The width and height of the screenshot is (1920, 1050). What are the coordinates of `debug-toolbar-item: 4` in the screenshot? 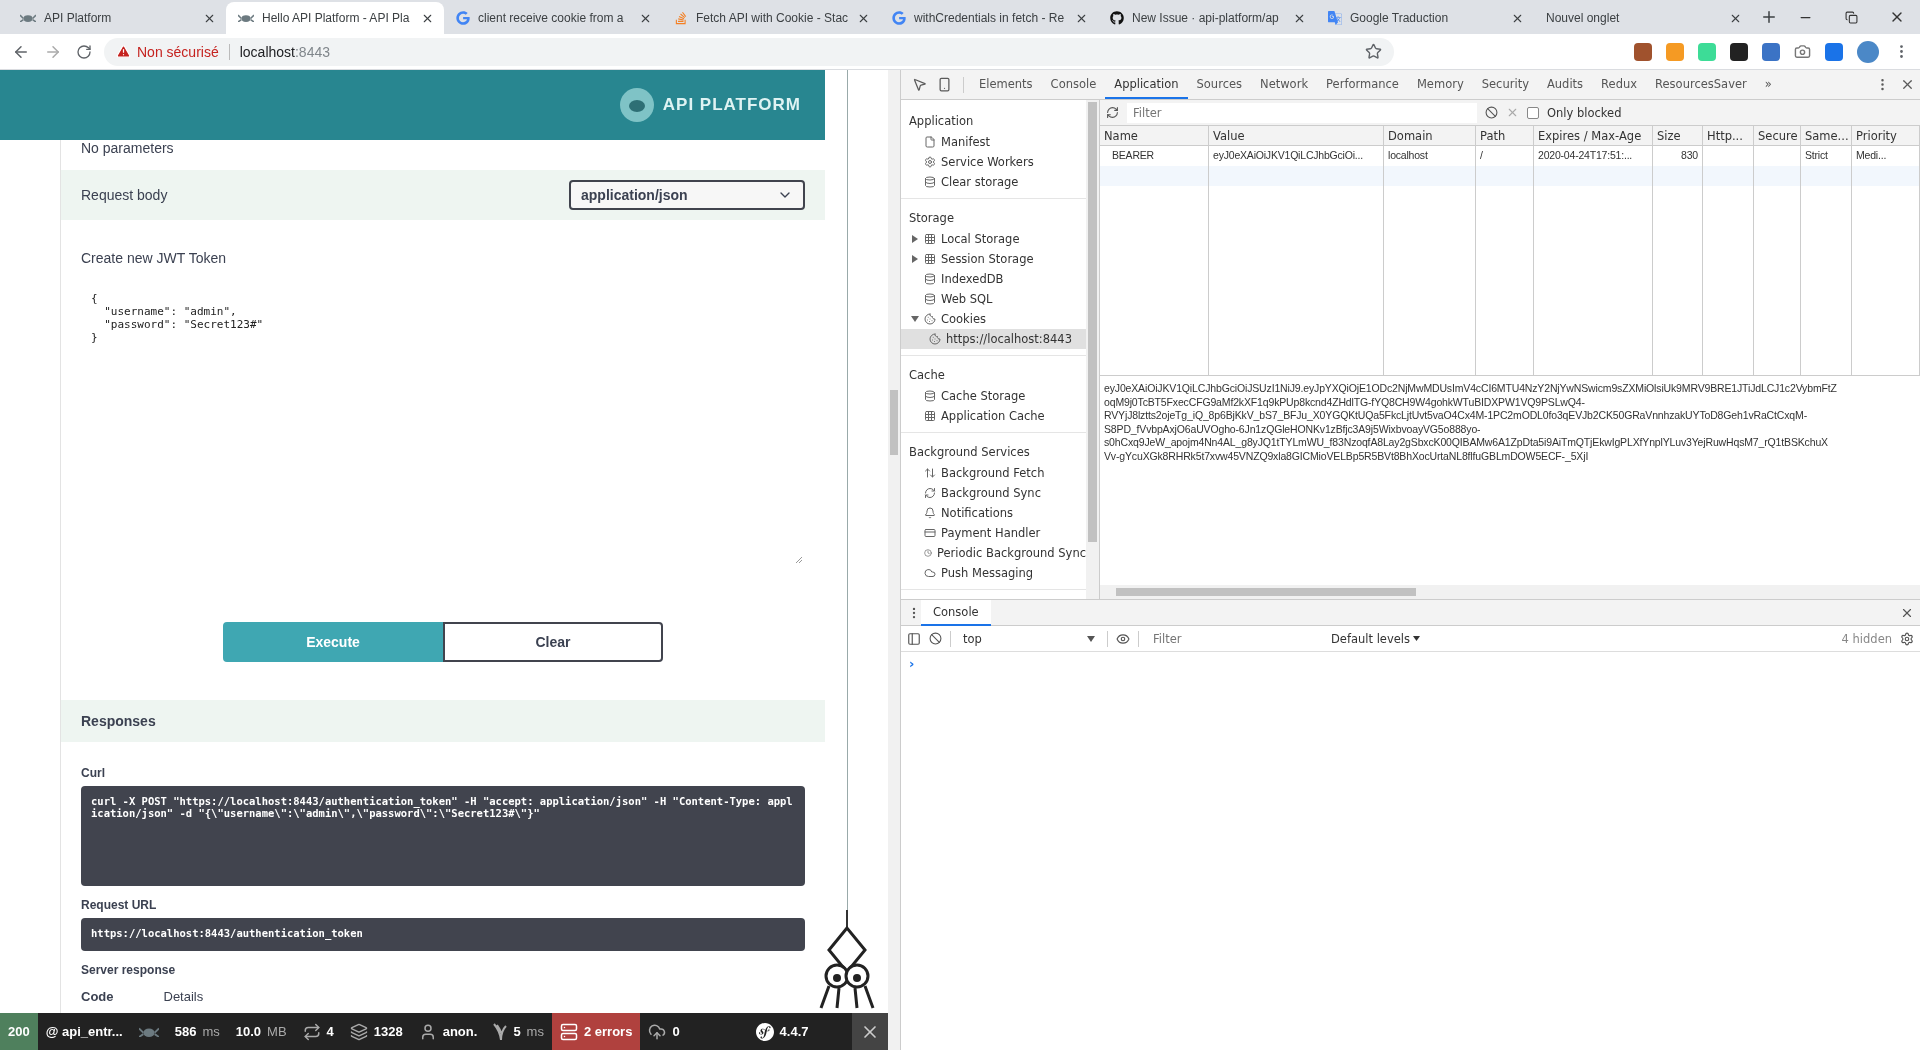 It's located at (318, 1031).